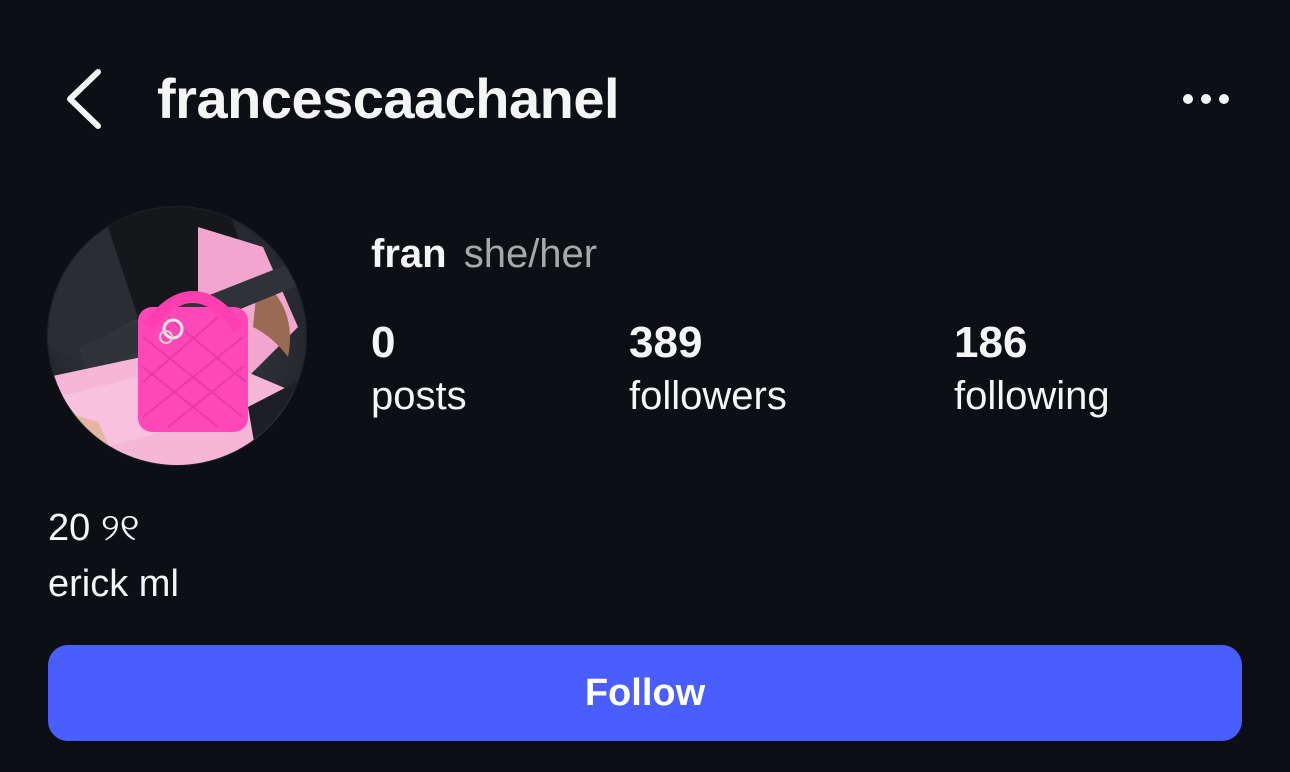 The image size is (1290, 772). Describe the element at coordinates (666, 342) in the screenshot. I see `followers-count: 389` at that location.